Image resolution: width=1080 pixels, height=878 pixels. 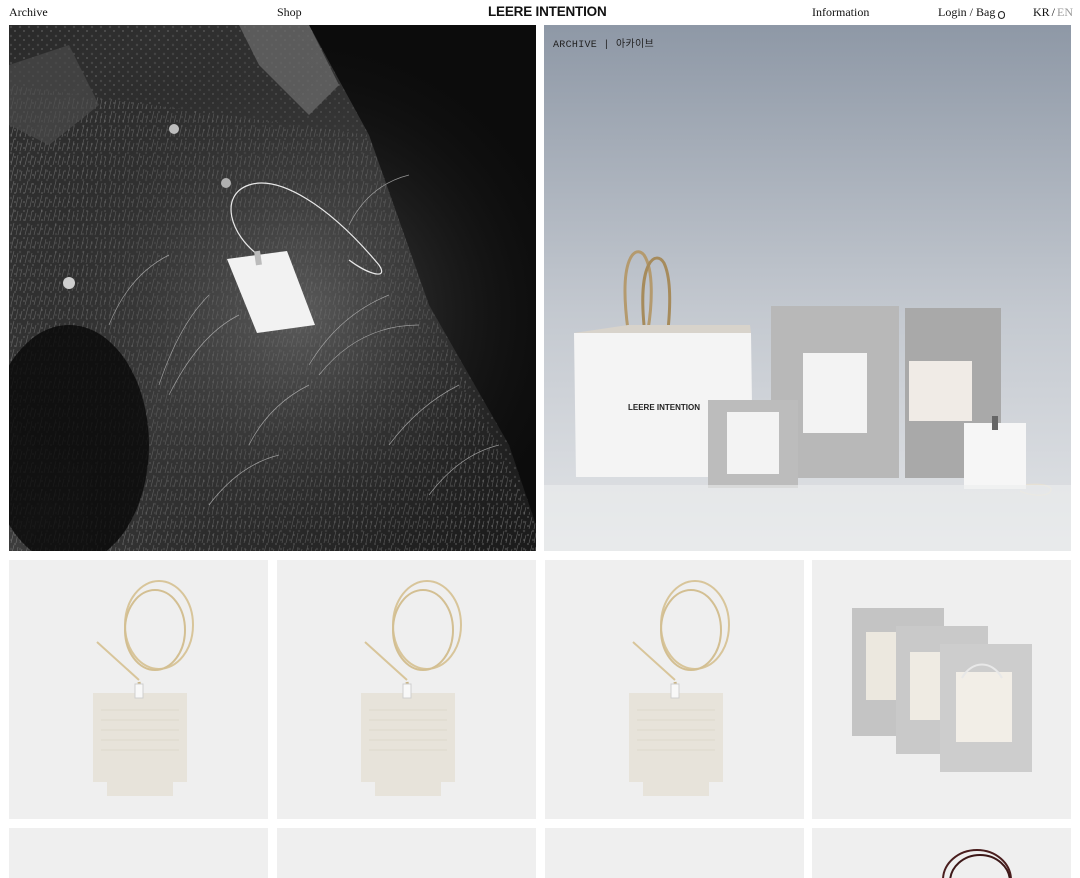 What do you see at coordinates (1002, 13) in the screenshot?
I see `bag-icon` at bounding box center [1002, 13].